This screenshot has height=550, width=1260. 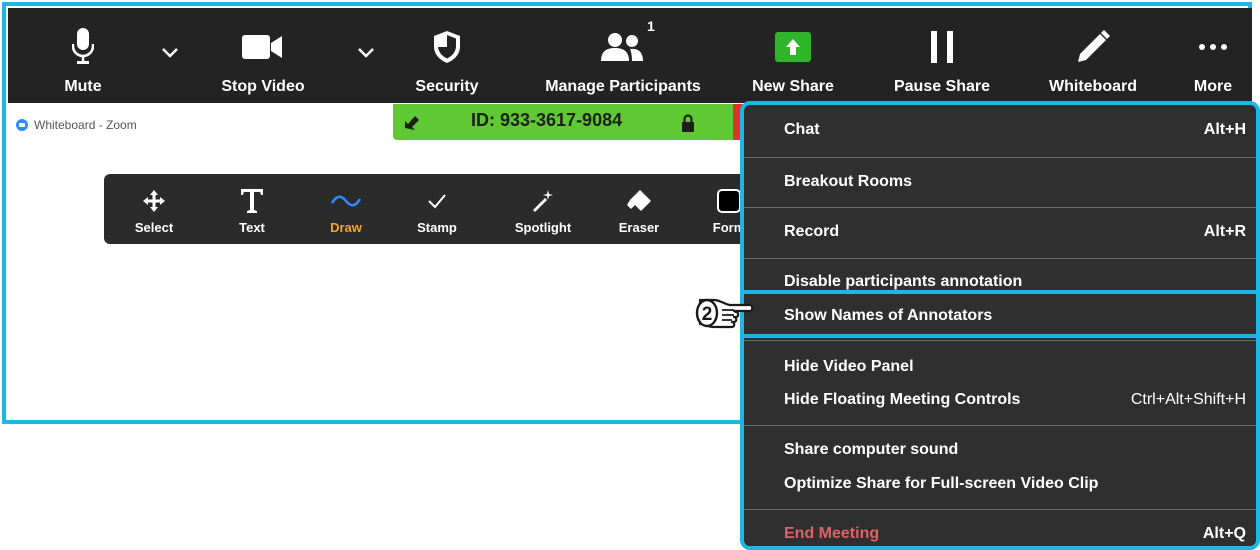 What do you see at coordinates (903, 281) in the screenshot?
I see `menu-item-disable-annotation-label: Disable participants annotation` at bounding box center [903, 281].